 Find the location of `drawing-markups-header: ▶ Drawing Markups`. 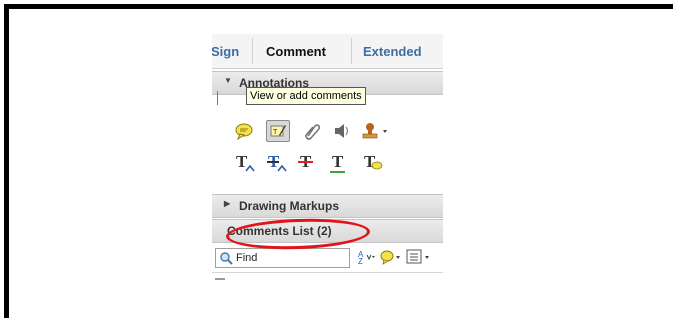

drawing-markups-header: ▶ Drawing Markups is located at coordinates (327, 206).